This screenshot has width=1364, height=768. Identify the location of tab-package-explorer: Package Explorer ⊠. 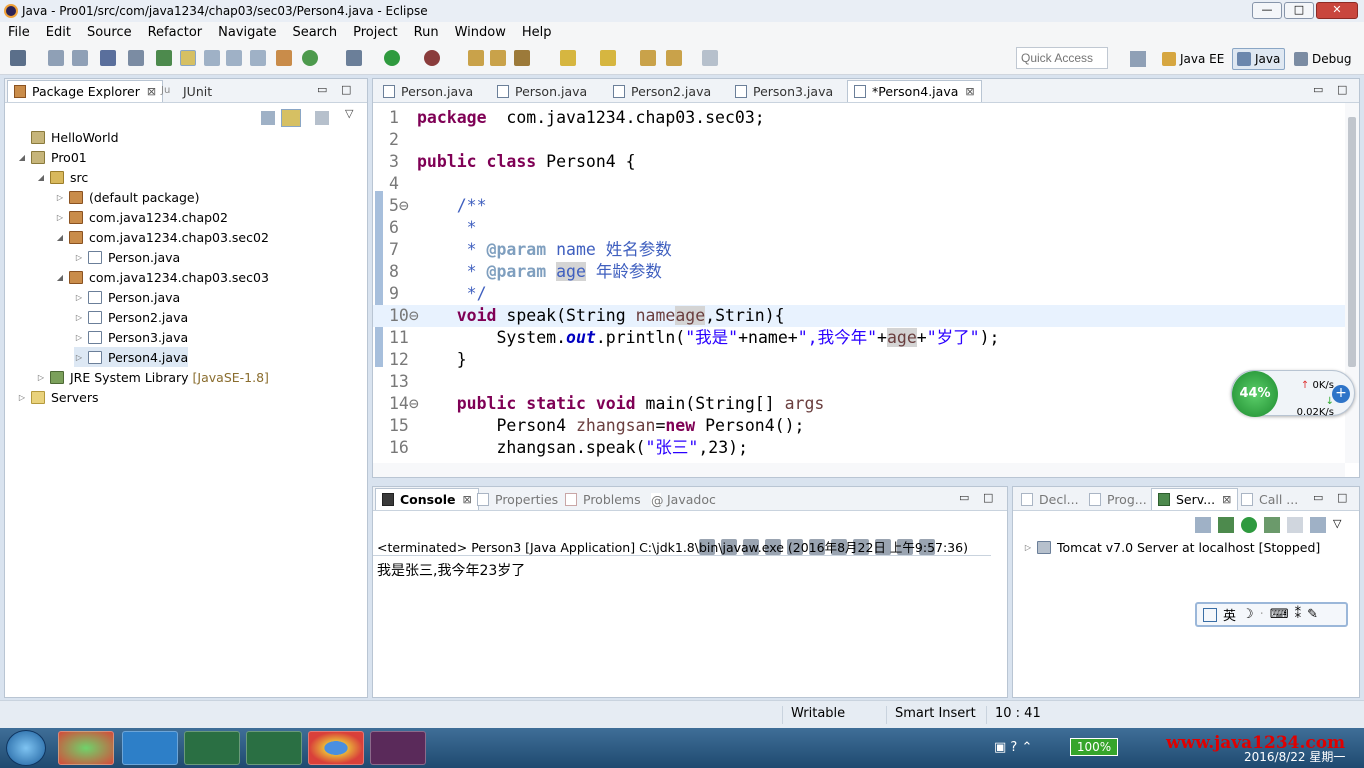
(85, 91).